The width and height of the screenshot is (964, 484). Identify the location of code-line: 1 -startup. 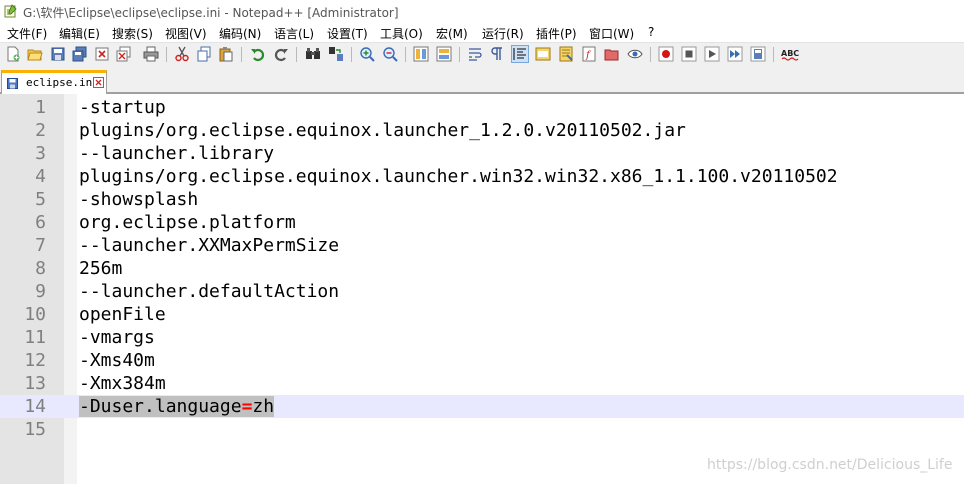
(482, 107).